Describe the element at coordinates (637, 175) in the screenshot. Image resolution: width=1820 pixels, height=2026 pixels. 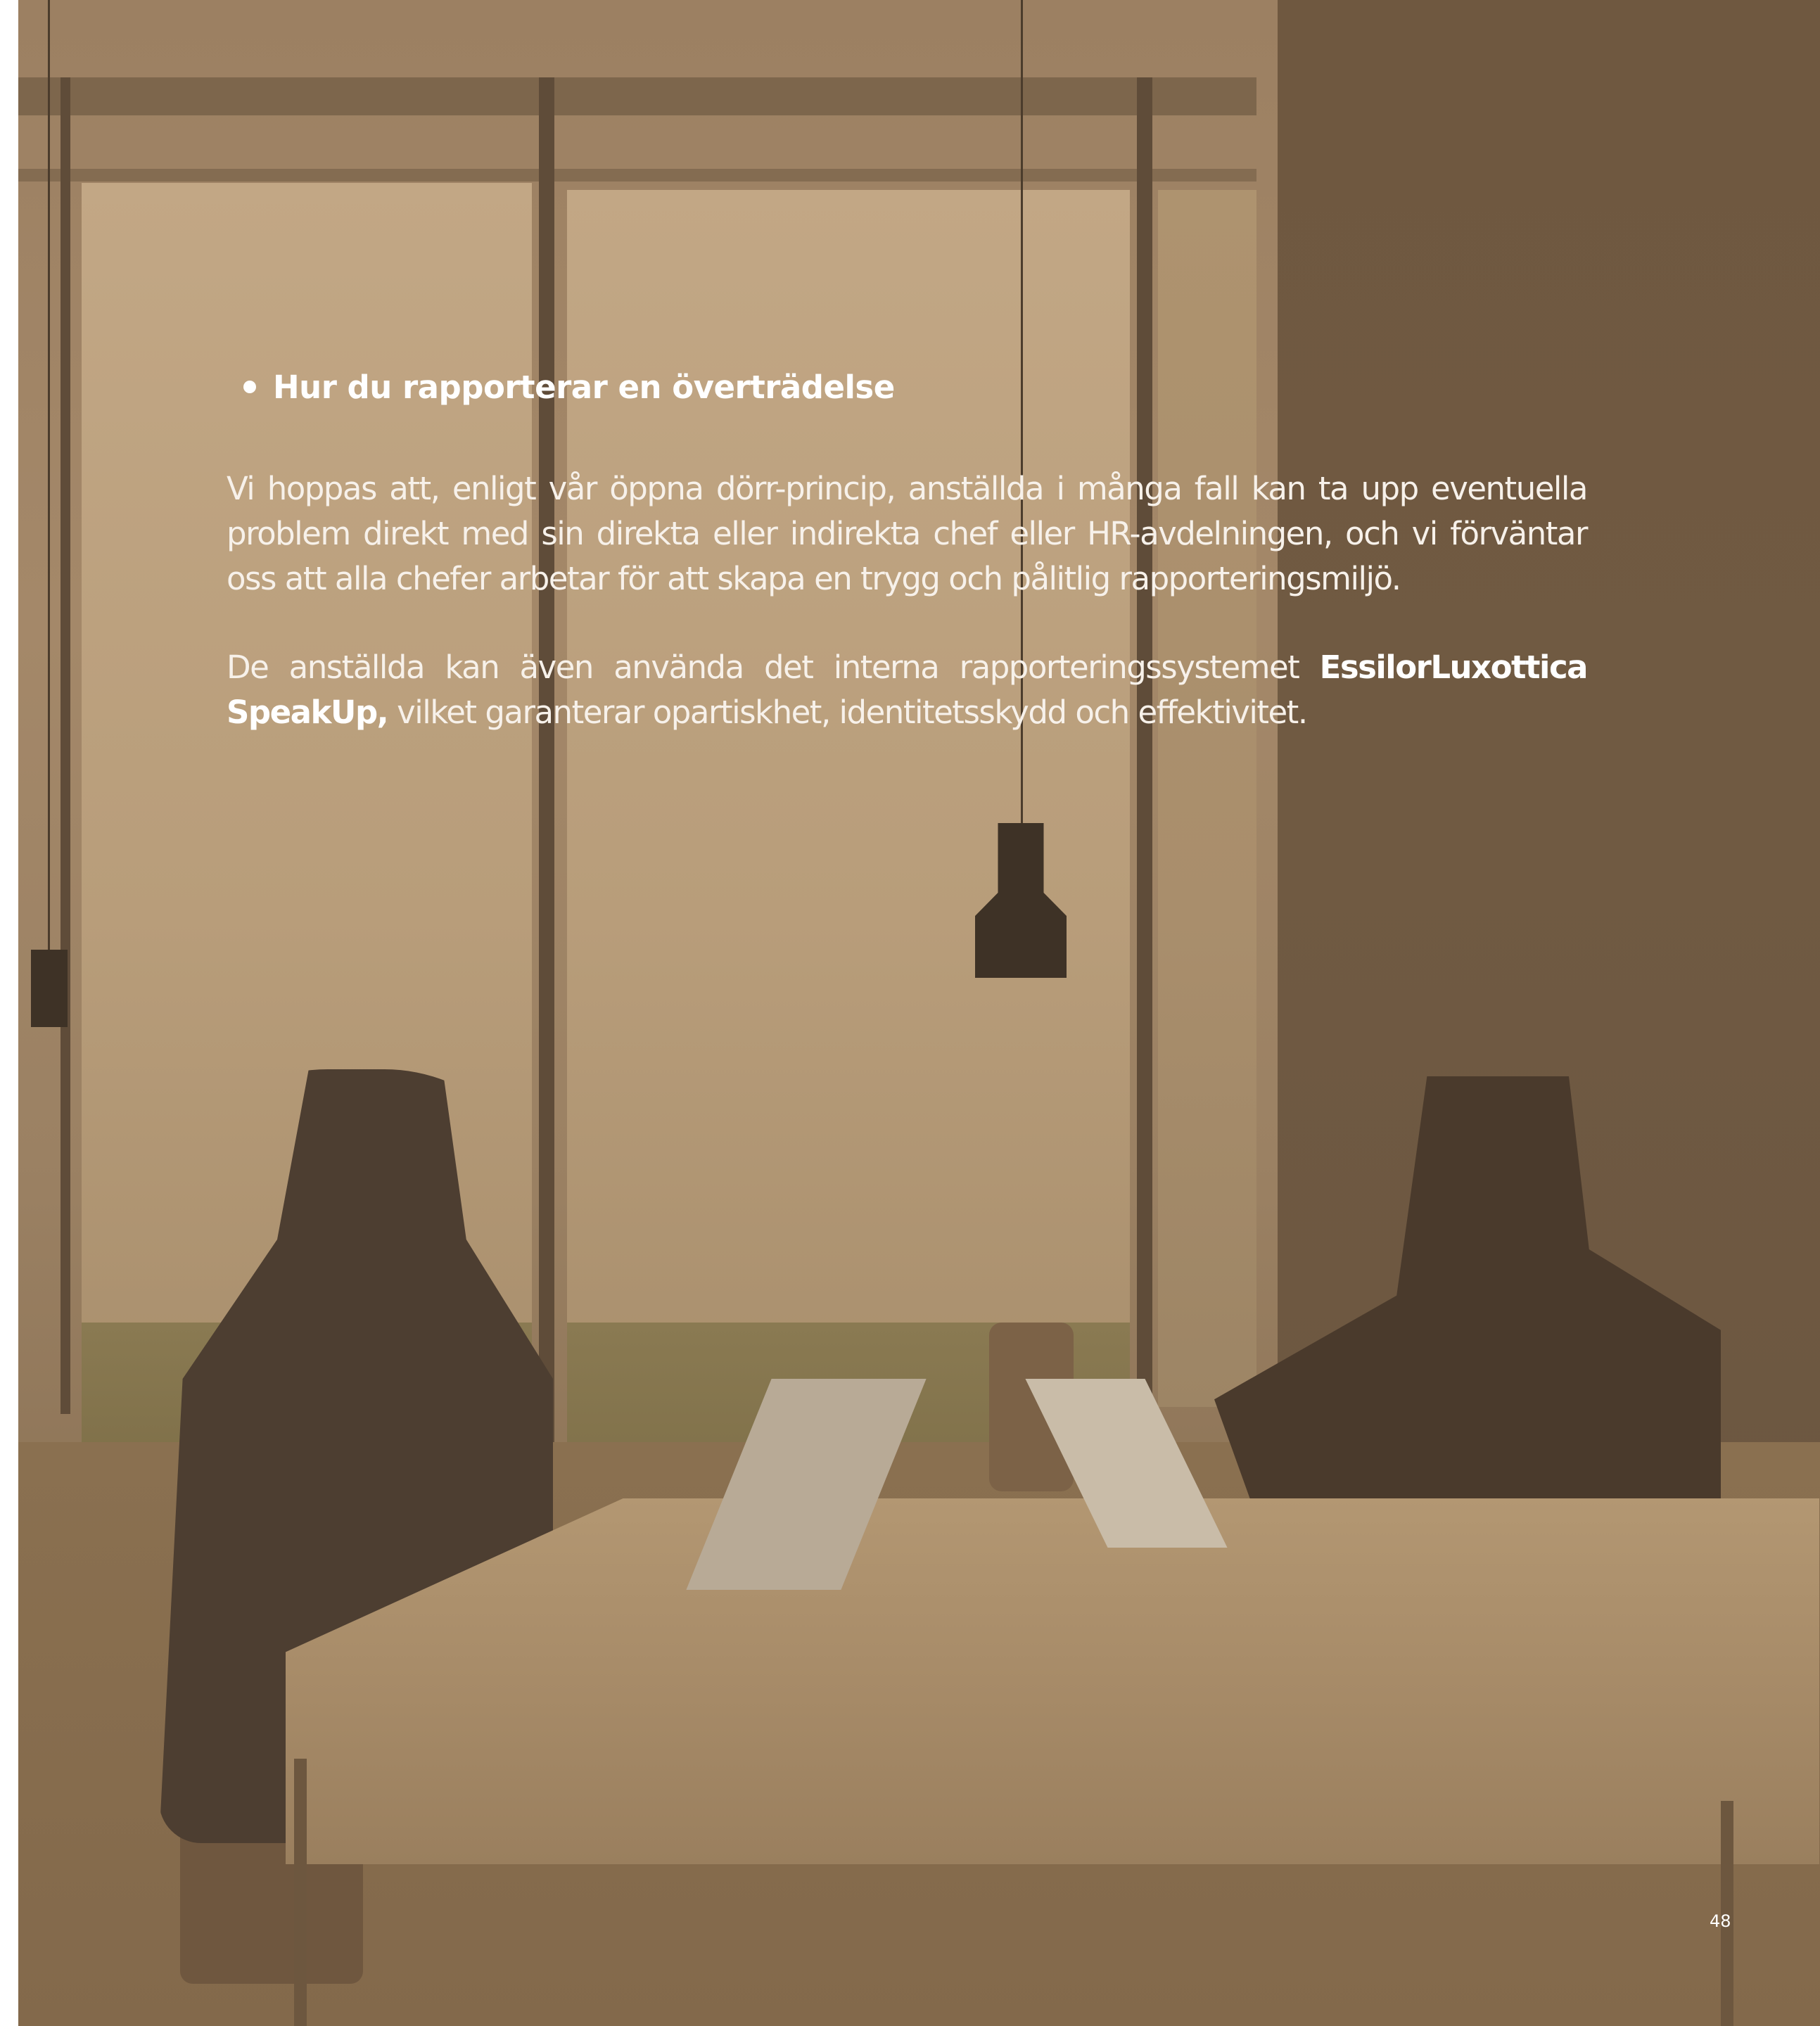
I see `ceiling-beam-lower` at that location.